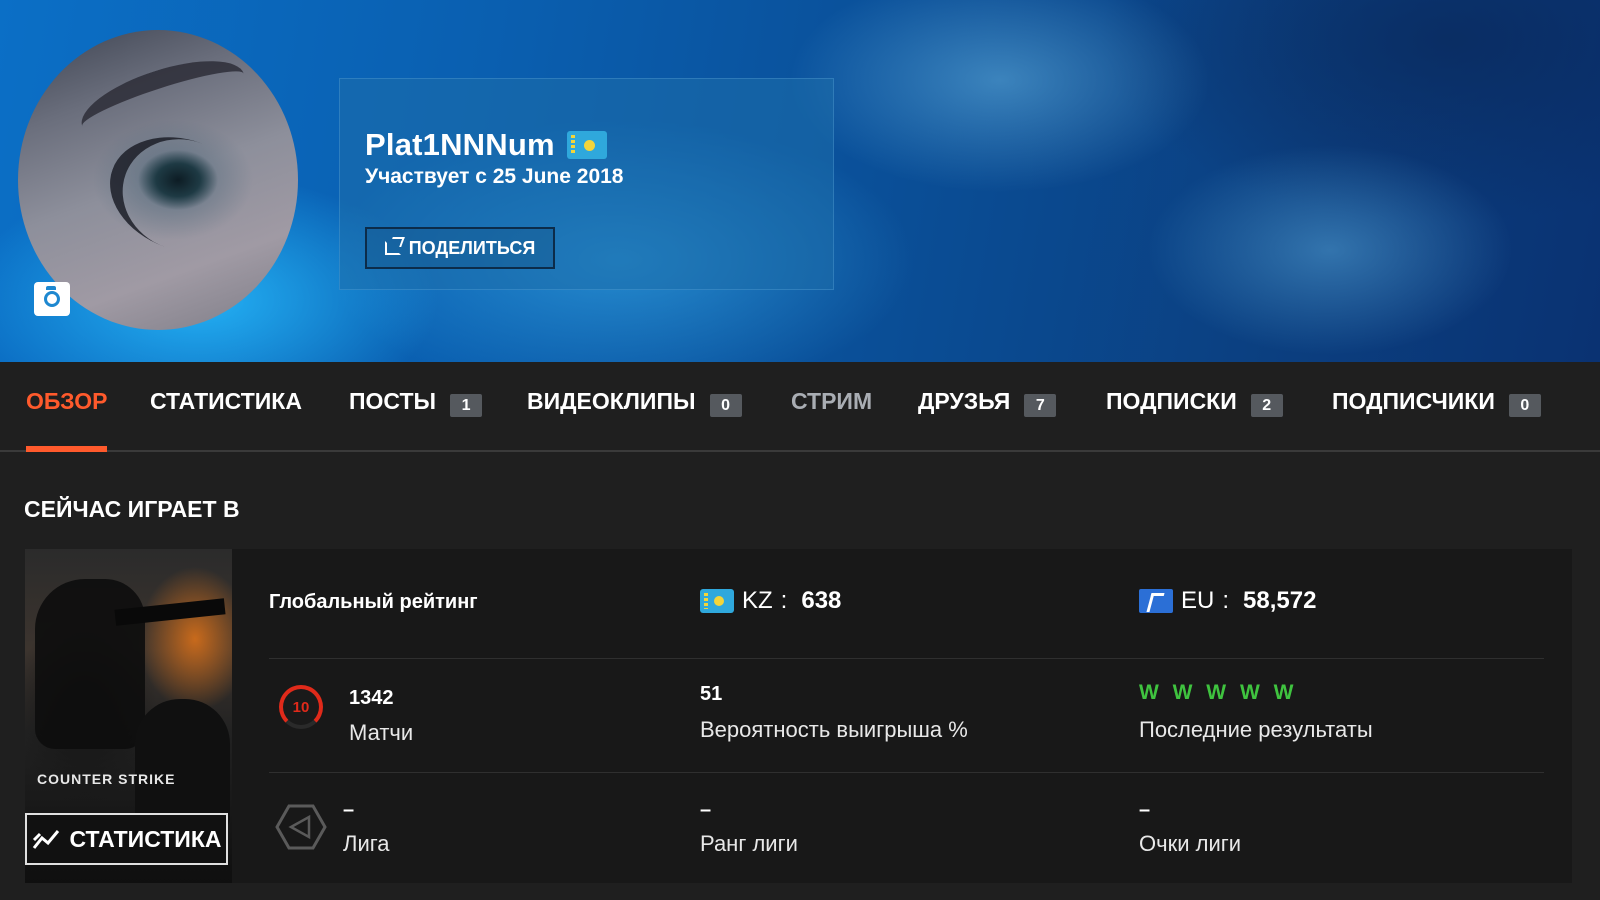 The height and width of the screenshot is (900, 1600). What do you see at coordinates (494, 176) in the screenshot?
I see `member-since: Участвует с 25 June 2018` at bounding box center [494, 176].